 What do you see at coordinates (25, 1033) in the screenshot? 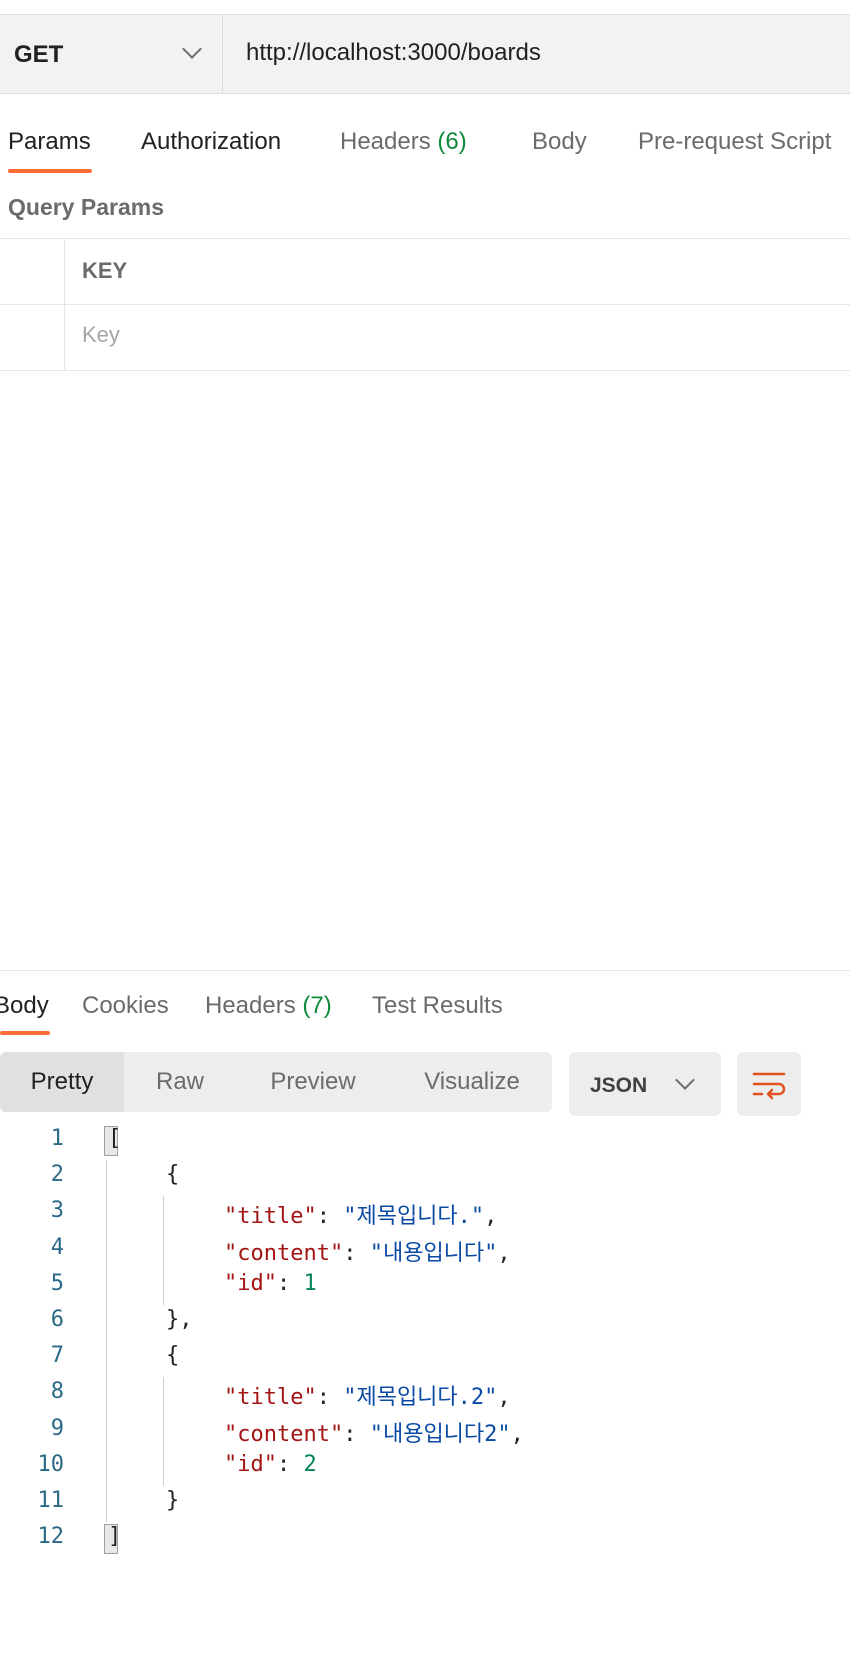
I see `active-response-tab-underline` at bounding box center [25, 1033].